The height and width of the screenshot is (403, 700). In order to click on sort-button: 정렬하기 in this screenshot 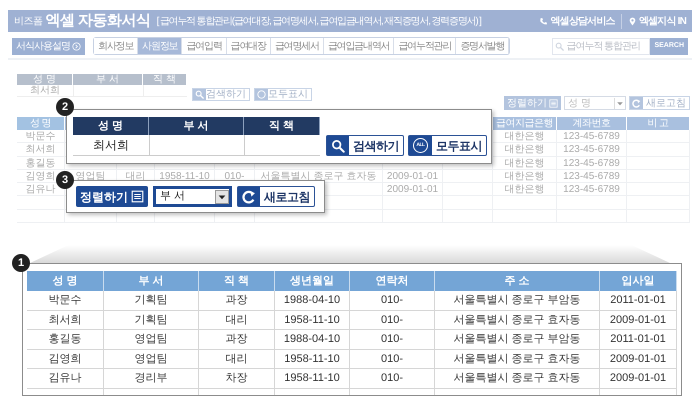, I will do `click(112, 196)`.